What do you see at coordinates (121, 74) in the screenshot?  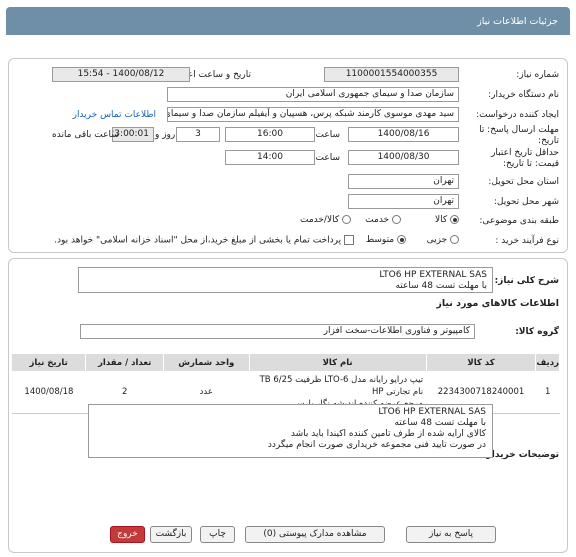 I see `announce-date-field: 1400/08/12 - 15:54` at bounding box center [121, 74].